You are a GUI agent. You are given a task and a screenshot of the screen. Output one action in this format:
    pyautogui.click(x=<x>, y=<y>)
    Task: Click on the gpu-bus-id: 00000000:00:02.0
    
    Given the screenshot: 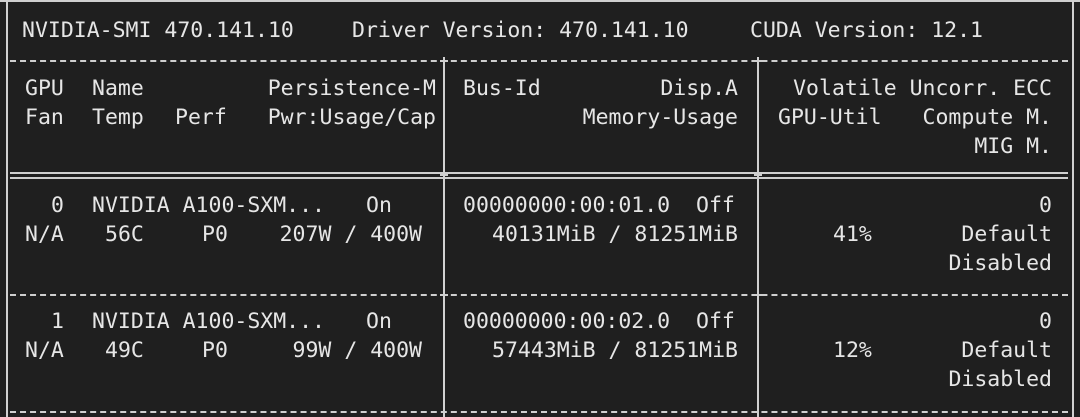 What is the action you would take?
    pyautogui.click(x=567, y=321)
    